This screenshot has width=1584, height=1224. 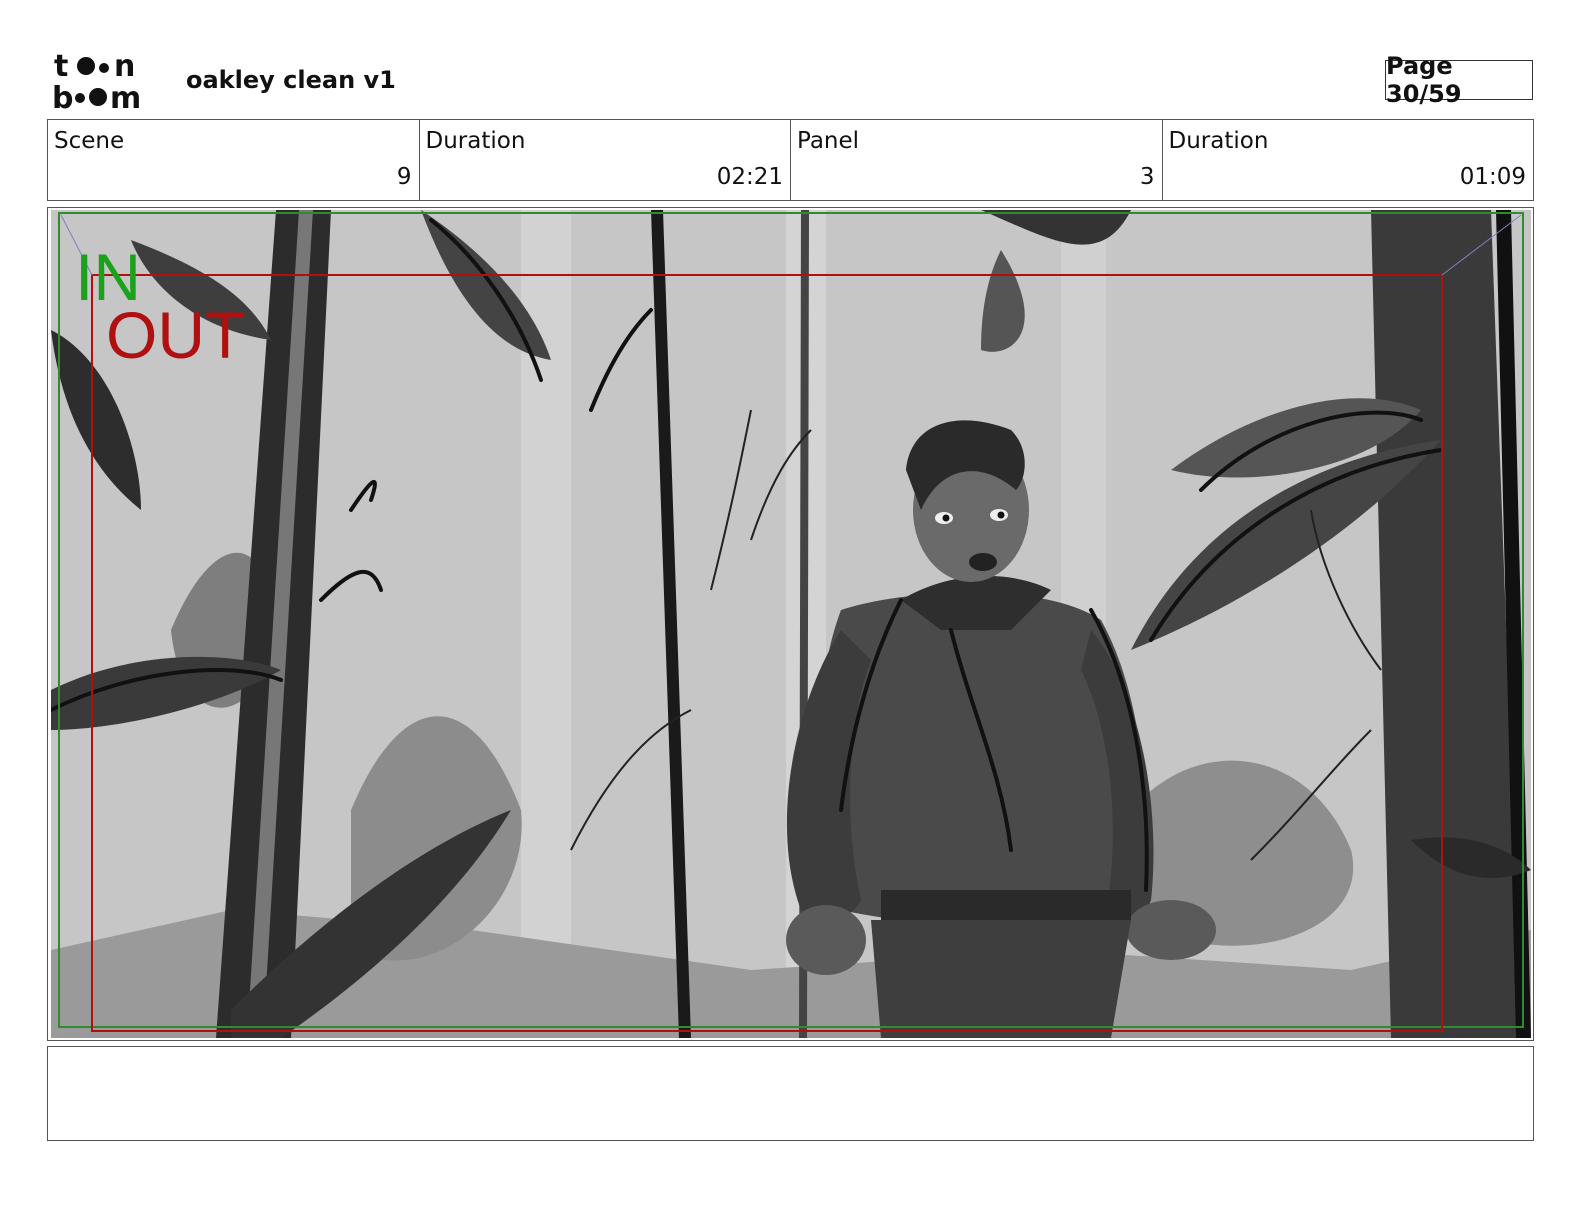 What do you see at coordinates (1348, 160) in the screenshot?
I see `panel-duration-cell: Duration 01:09` at bounding box center [1348, 160].